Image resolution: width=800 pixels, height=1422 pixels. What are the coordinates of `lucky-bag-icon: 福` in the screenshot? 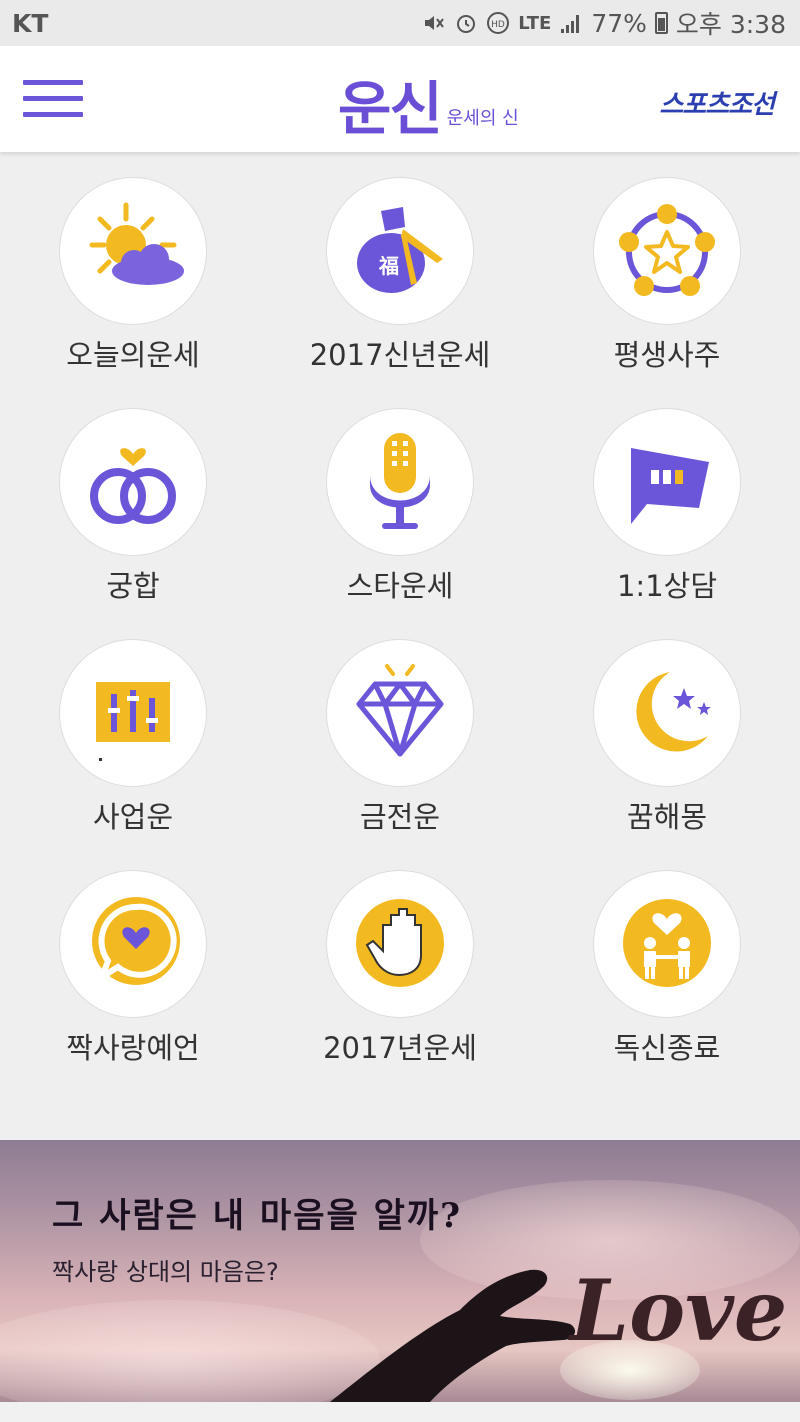 It's located at (400, 251).